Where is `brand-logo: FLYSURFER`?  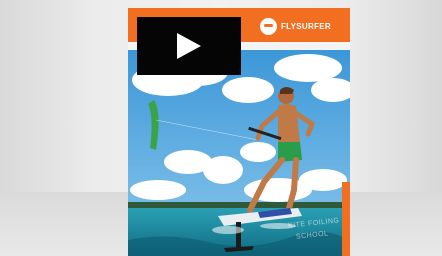
brand-logo: FLYSURFER is located at coordinates (295, 26).